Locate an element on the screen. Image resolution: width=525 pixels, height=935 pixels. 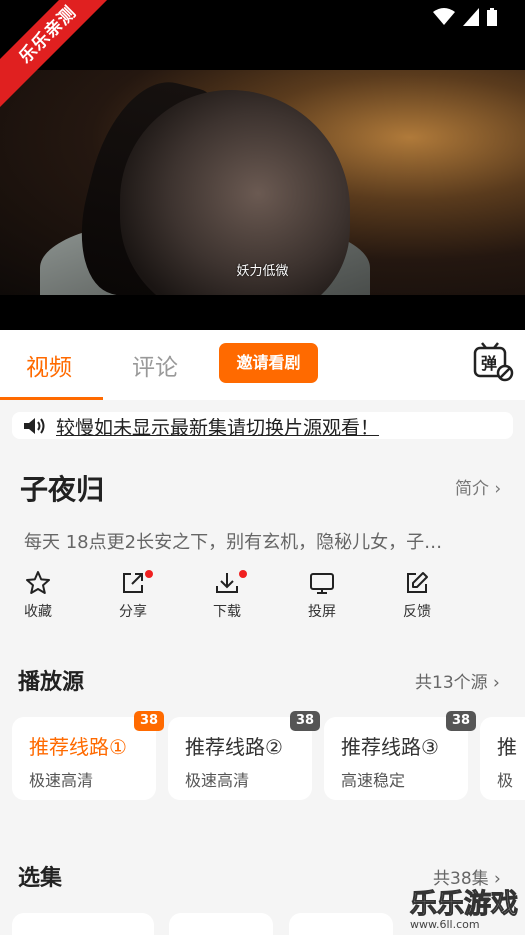
wifi-icon is located at coordinates (444, 16).